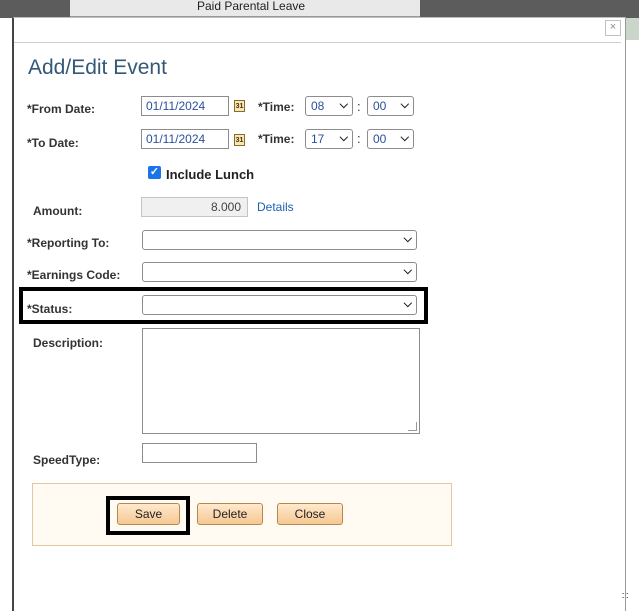 Image resolution: width=639 pixels, height=611 pixels. What do you see at coordinates (67, 460) in the screenshot?
I see `speedtype-label: SpeedType:` at bounding box center [67, 460].